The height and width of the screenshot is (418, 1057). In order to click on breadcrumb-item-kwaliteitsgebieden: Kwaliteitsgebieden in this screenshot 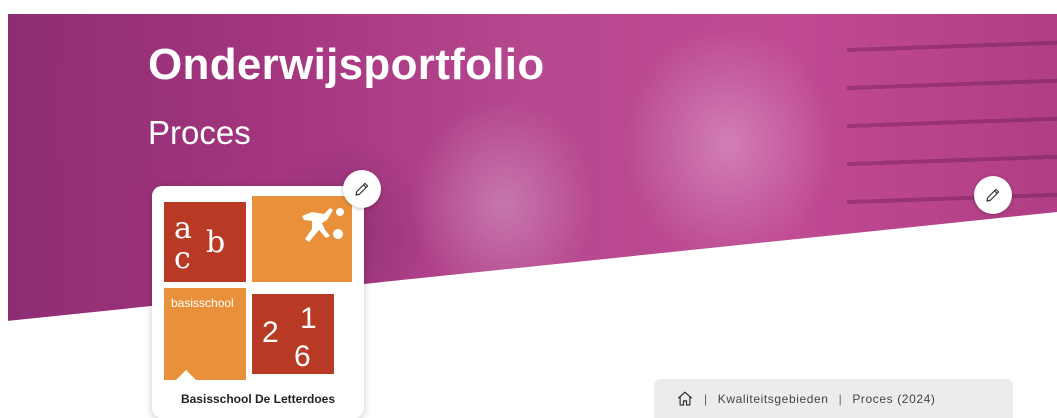, I will do `click(773, 399)`.